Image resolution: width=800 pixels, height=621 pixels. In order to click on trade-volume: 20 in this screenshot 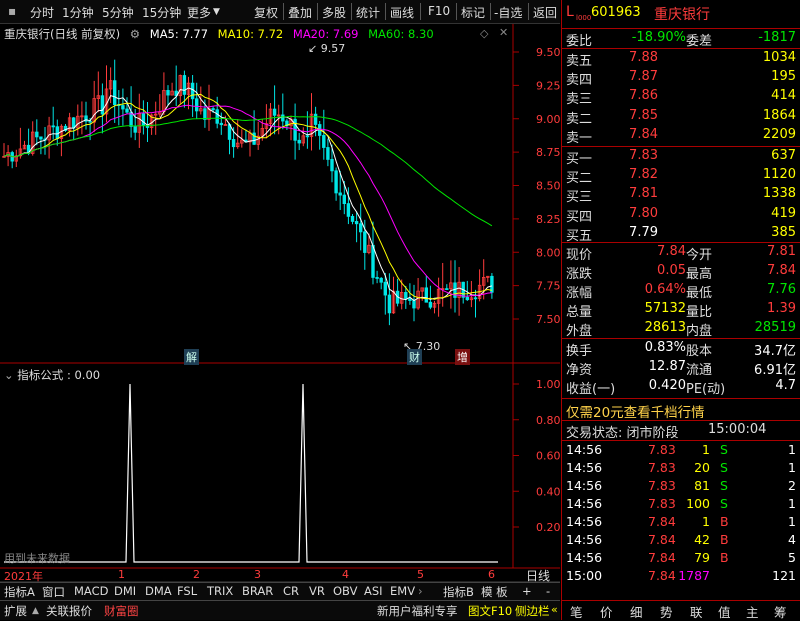, I will do `click(702, 467)`.